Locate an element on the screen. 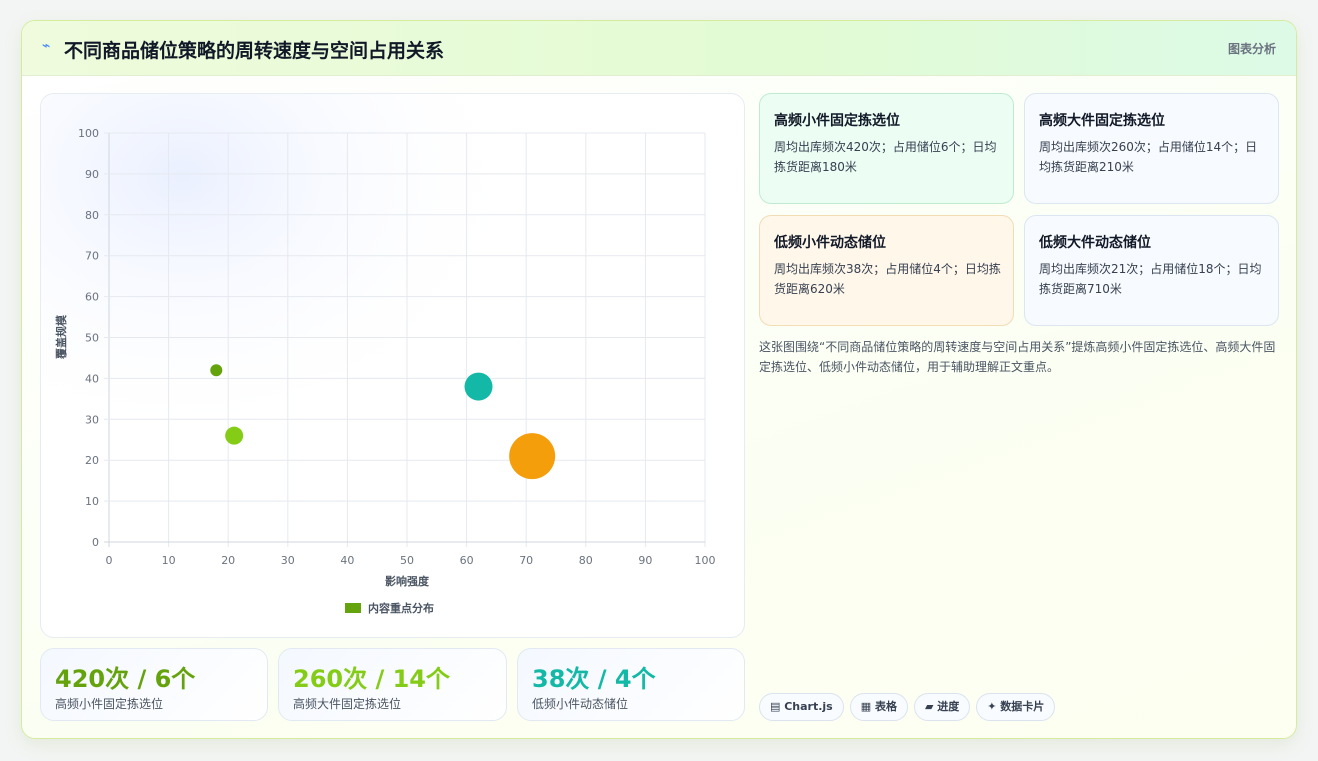 Image resolution: width=1318 pixels, height=761 pixels. y-axis-label: 覆盖规模 is located at coordinates (61, 336).